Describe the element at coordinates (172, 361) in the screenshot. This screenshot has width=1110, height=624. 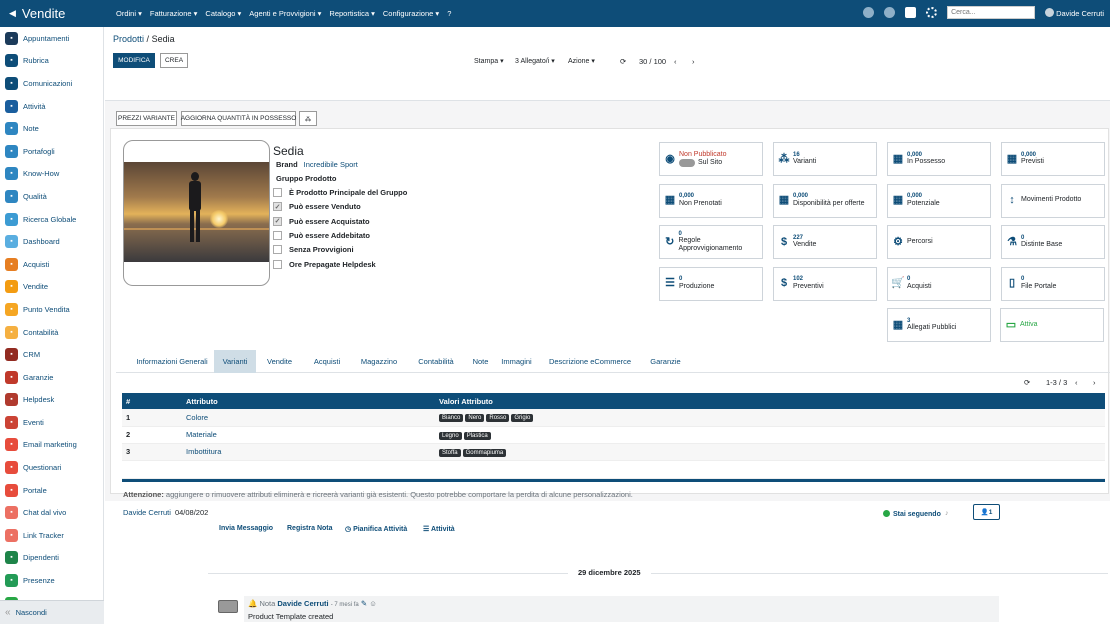
I see `tab-informazioni-generali: Informazioni Generali` at that location.